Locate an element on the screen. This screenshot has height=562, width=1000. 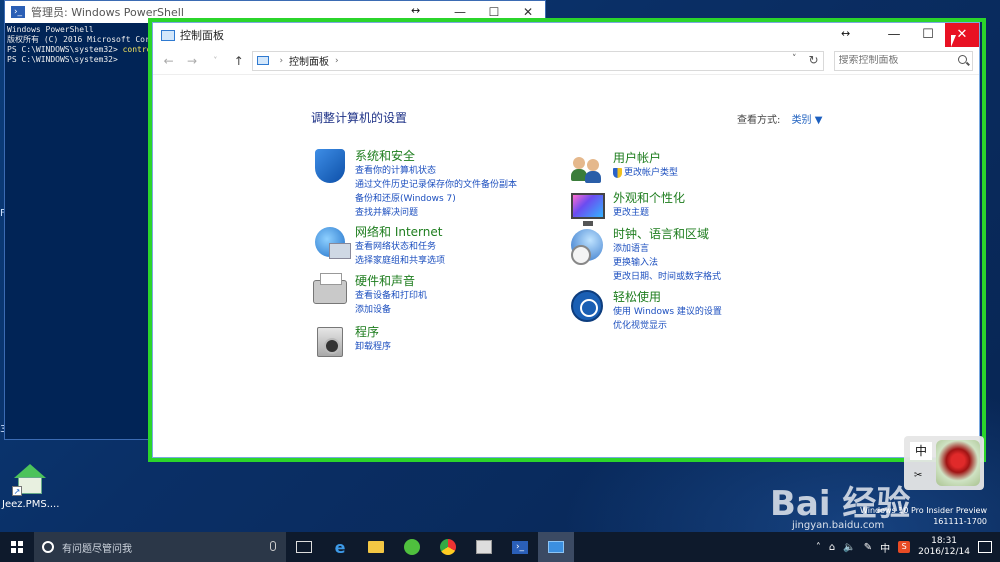
category-hardware-sound: 硬件和声音 查看设备和打印机 添加设备 is located at coordinates (369, 295).